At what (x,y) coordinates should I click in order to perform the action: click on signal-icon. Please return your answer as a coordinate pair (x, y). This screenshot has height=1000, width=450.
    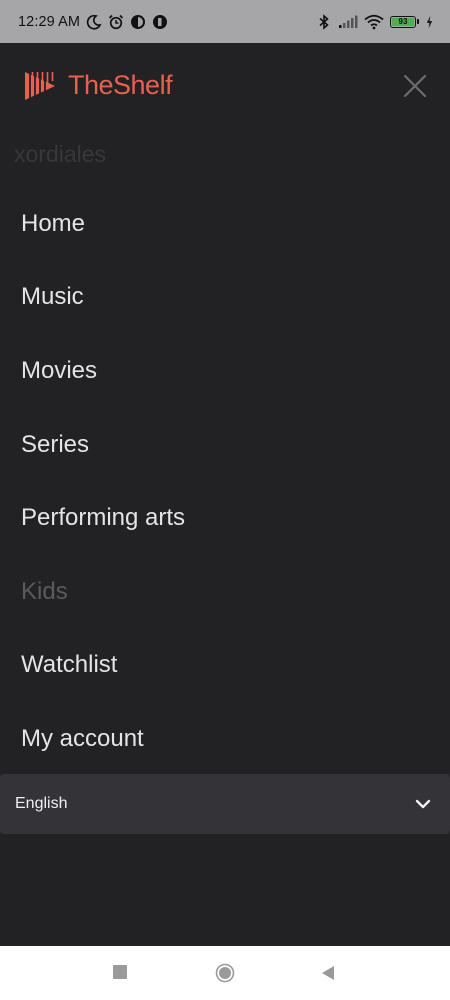
    Looking at the image, I should click on (348, 21).